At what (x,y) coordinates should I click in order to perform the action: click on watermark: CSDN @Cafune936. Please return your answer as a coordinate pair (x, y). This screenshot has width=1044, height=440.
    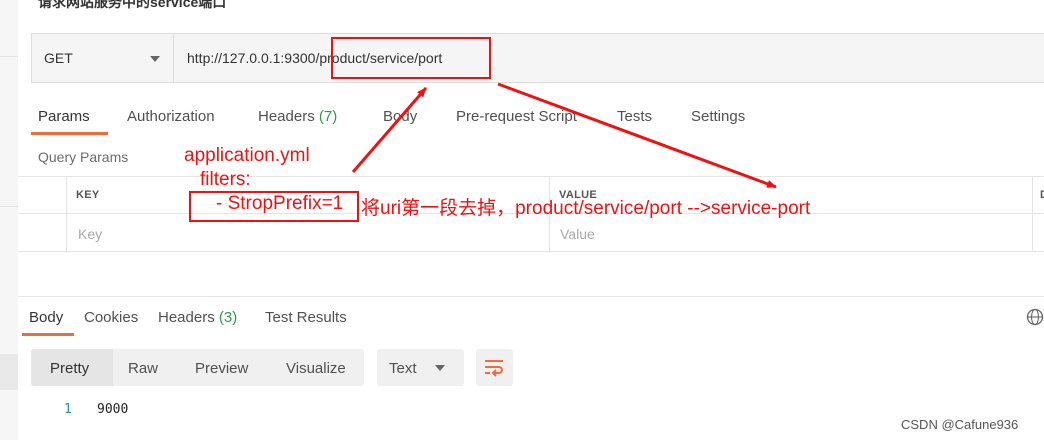
    Looking at the image, I should click on (960, 424).